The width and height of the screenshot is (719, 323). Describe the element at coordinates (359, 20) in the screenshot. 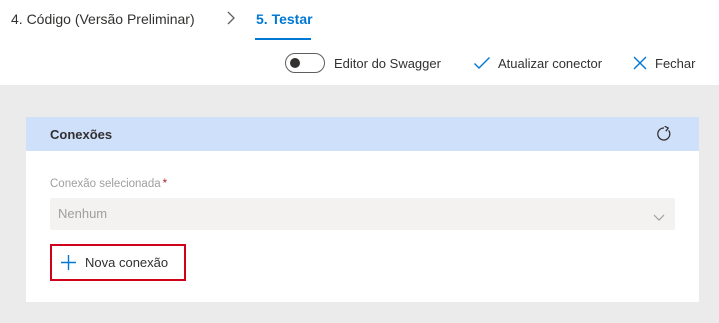

I see `wizard-steps: 4. Código (Versão Preliminar) 5. Testar` at that location.